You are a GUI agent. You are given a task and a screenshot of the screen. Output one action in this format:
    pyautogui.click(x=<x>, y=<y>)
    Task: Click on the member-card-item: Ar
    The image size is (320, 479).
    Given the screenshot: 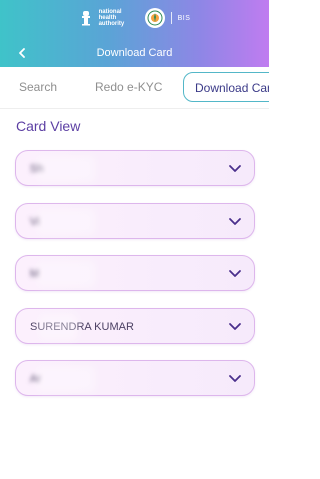 What is the action you would take?
    pyautogui.click(x=135, y=378)
    